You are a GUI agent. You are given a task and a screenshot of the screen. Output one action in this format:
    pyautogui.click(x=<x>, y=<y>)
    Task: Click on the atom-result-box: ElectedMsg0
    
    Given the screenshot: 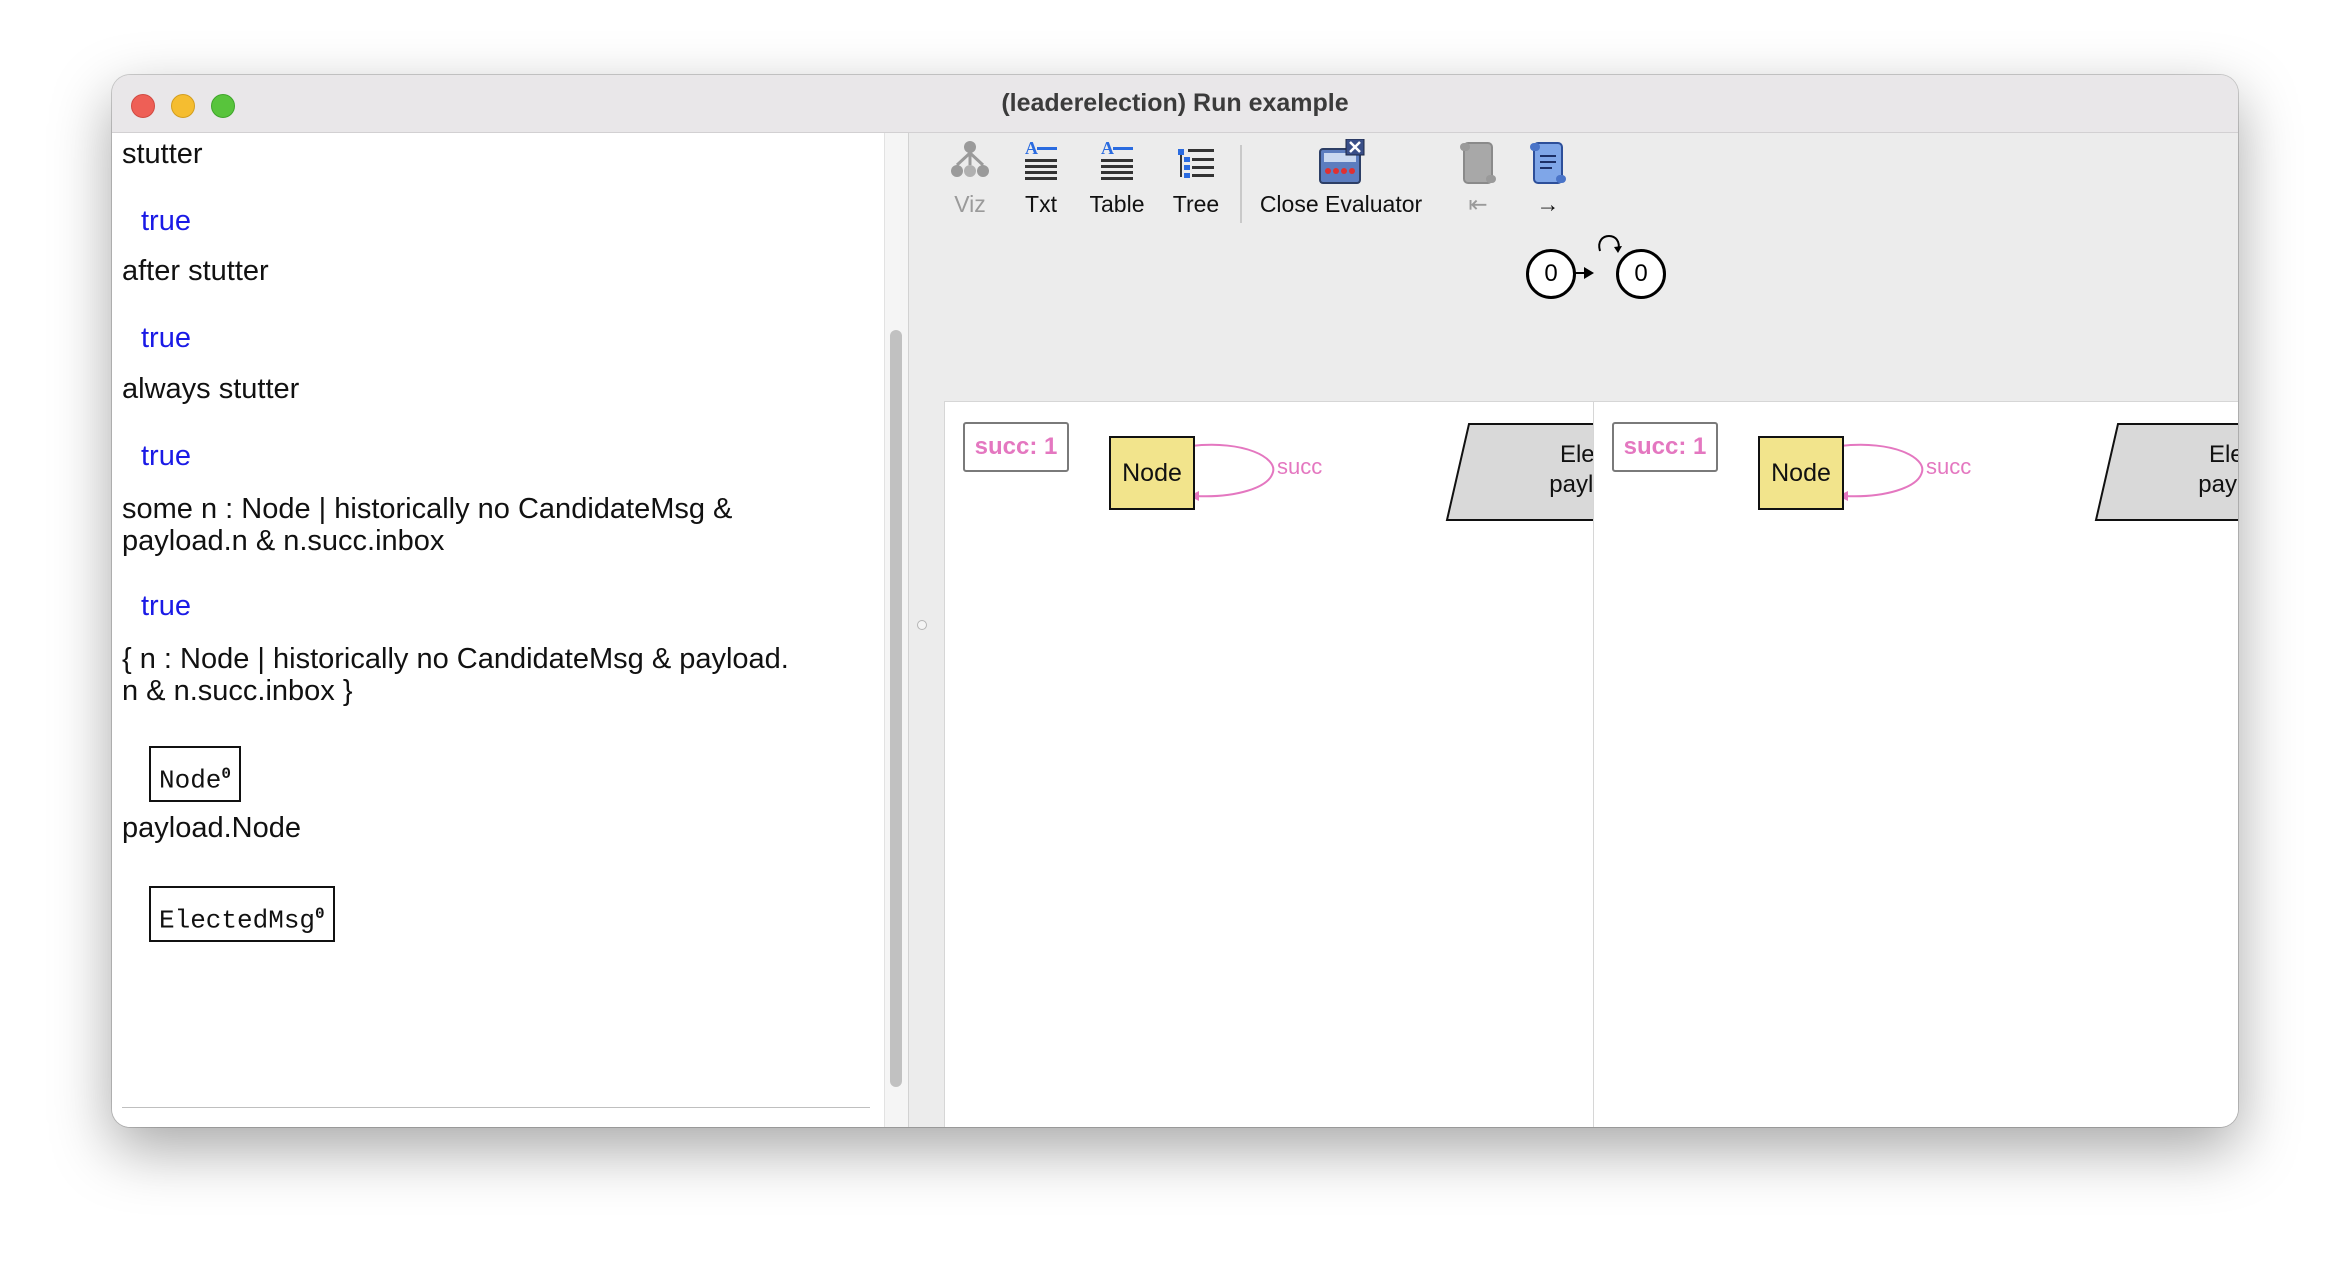 What is the action you would take?
    pyautogui.click(x=242, y=914)
    